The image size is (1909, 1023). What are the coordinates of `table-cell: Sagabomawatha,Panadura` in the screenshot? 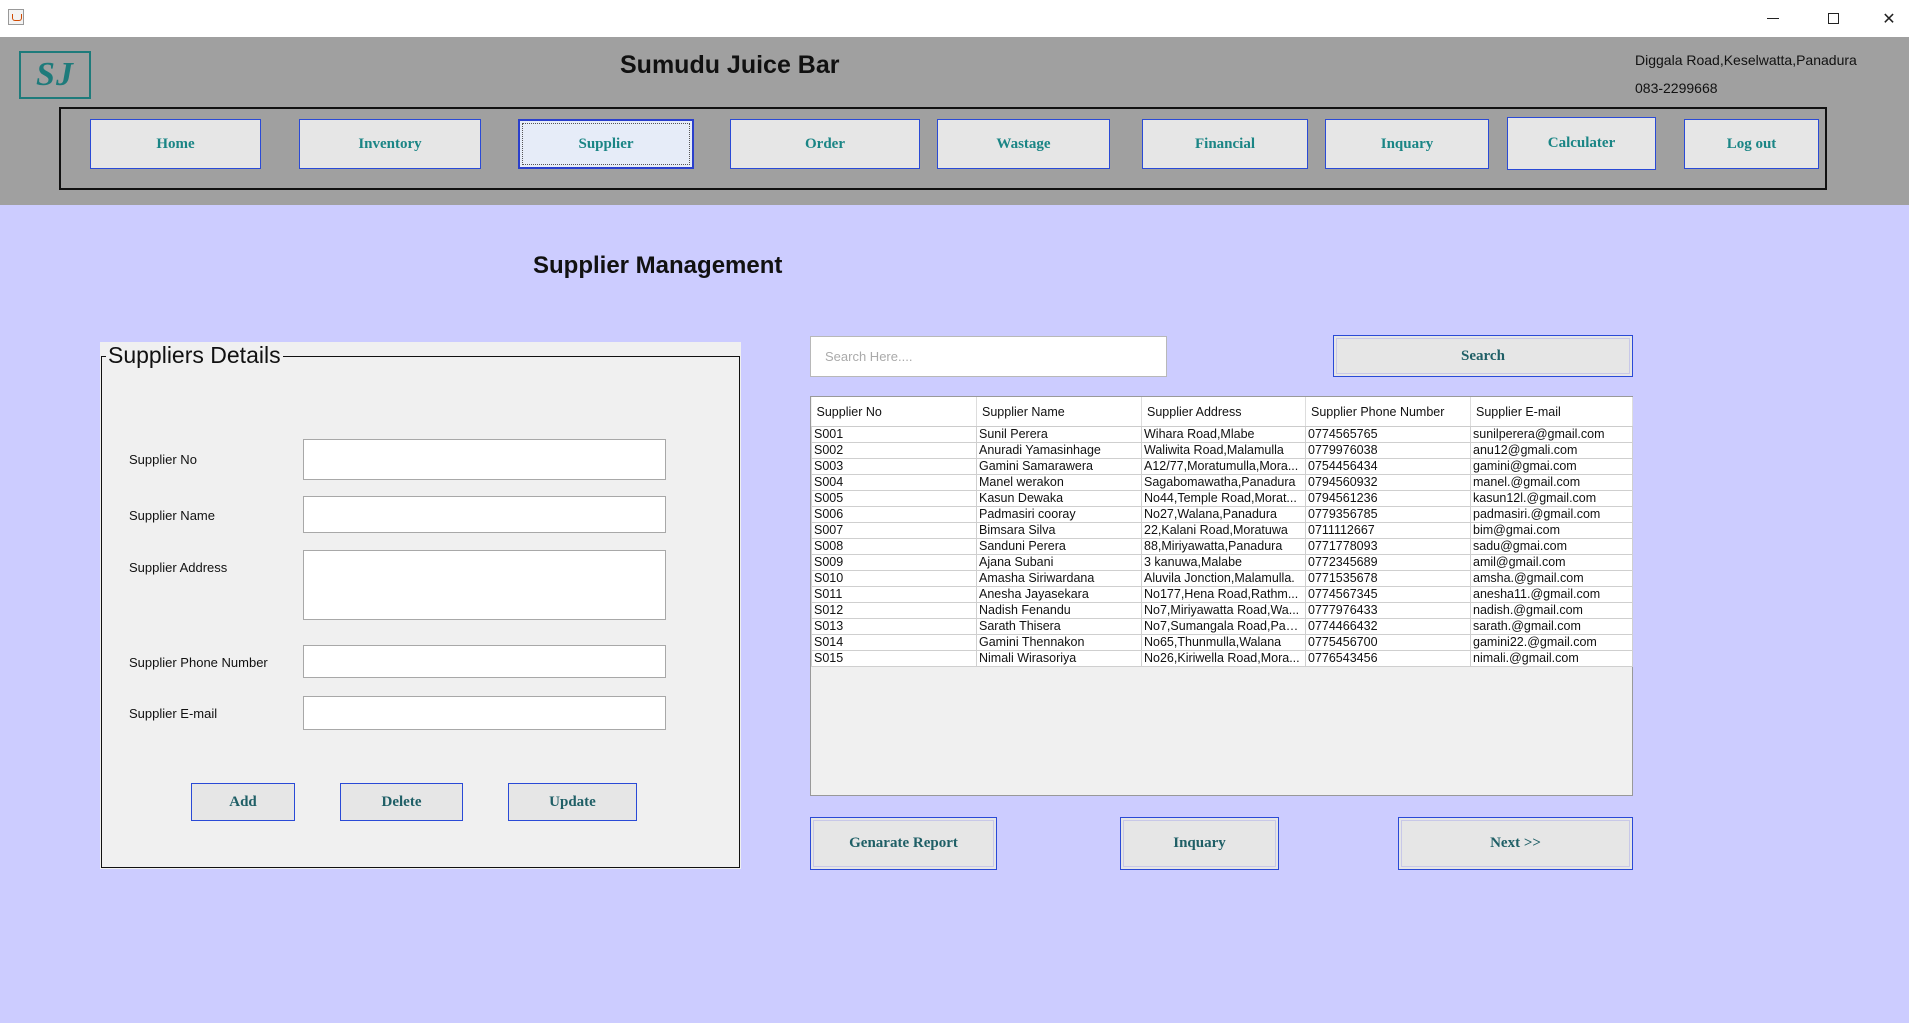 It's located at (1223, 482).